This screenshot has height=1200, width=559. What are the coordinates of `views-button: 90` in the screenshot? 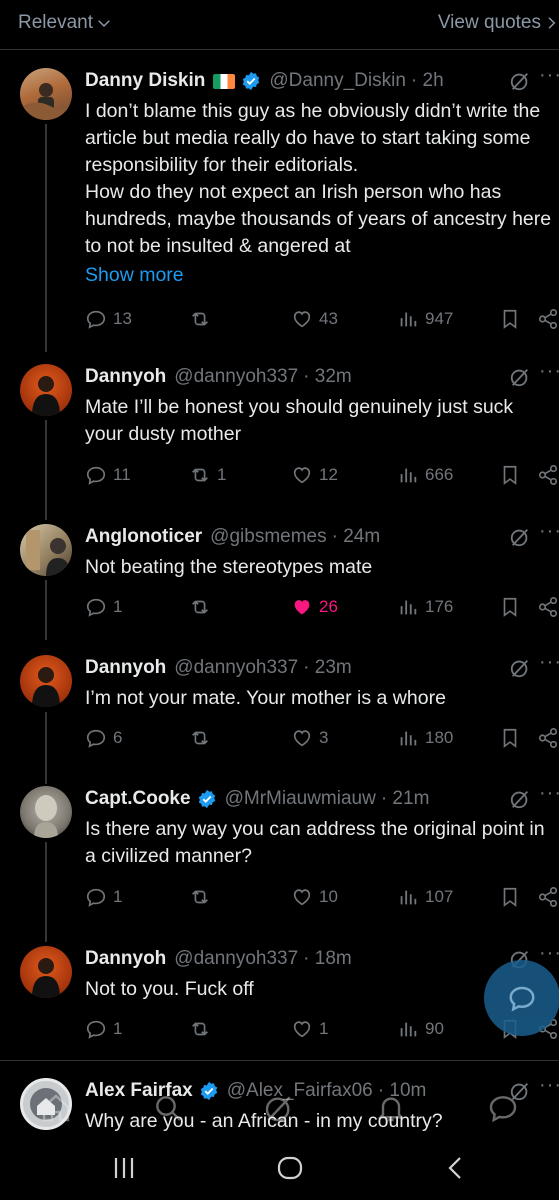 It's located at (420, 1029).